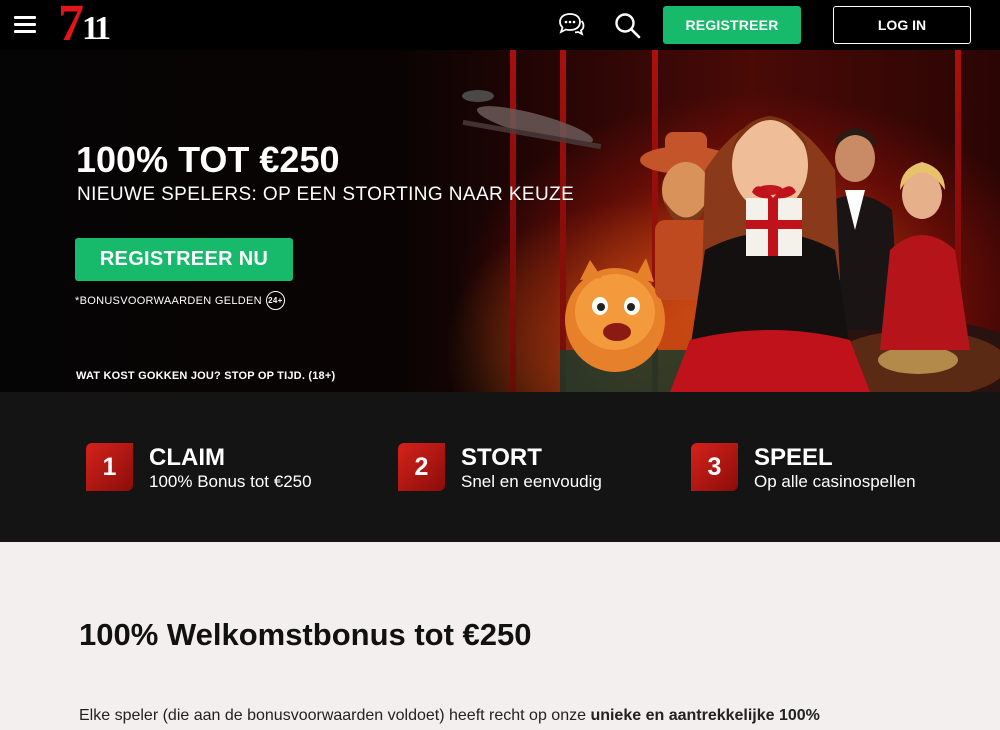 The height and width of the screenshot is (730, 1000). Describe the element at coordinates (208, 159) in the screenshot. I see `hero-title: 100% TOT €250` at that location.